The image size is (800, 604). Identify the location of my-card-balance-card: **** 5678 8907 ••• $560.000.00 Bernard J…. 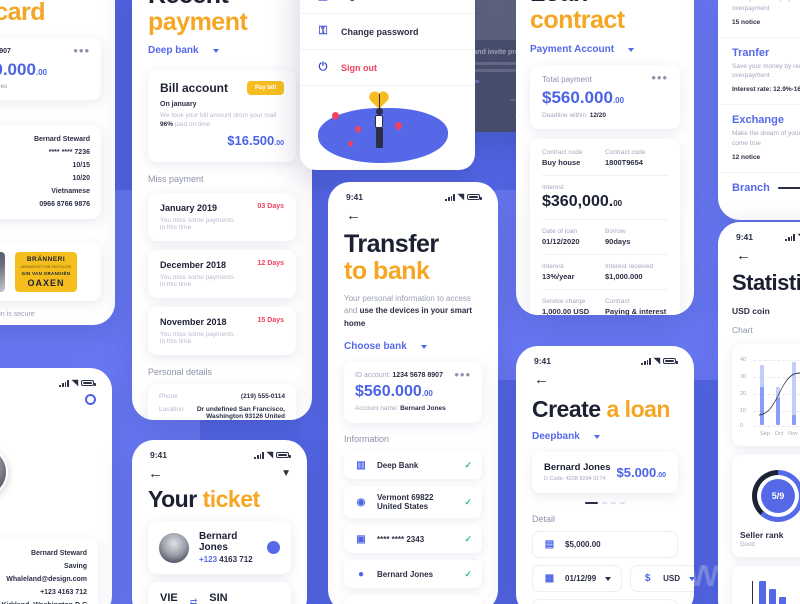
(50, 68).